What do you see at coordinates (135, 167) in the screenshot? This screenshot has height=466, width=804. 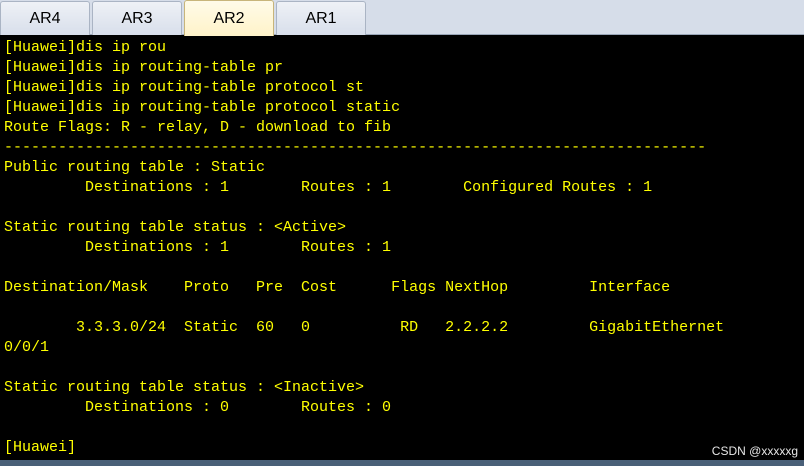 I see `terminal-line: Public routing table : Static` at bounding box center [135, 167].